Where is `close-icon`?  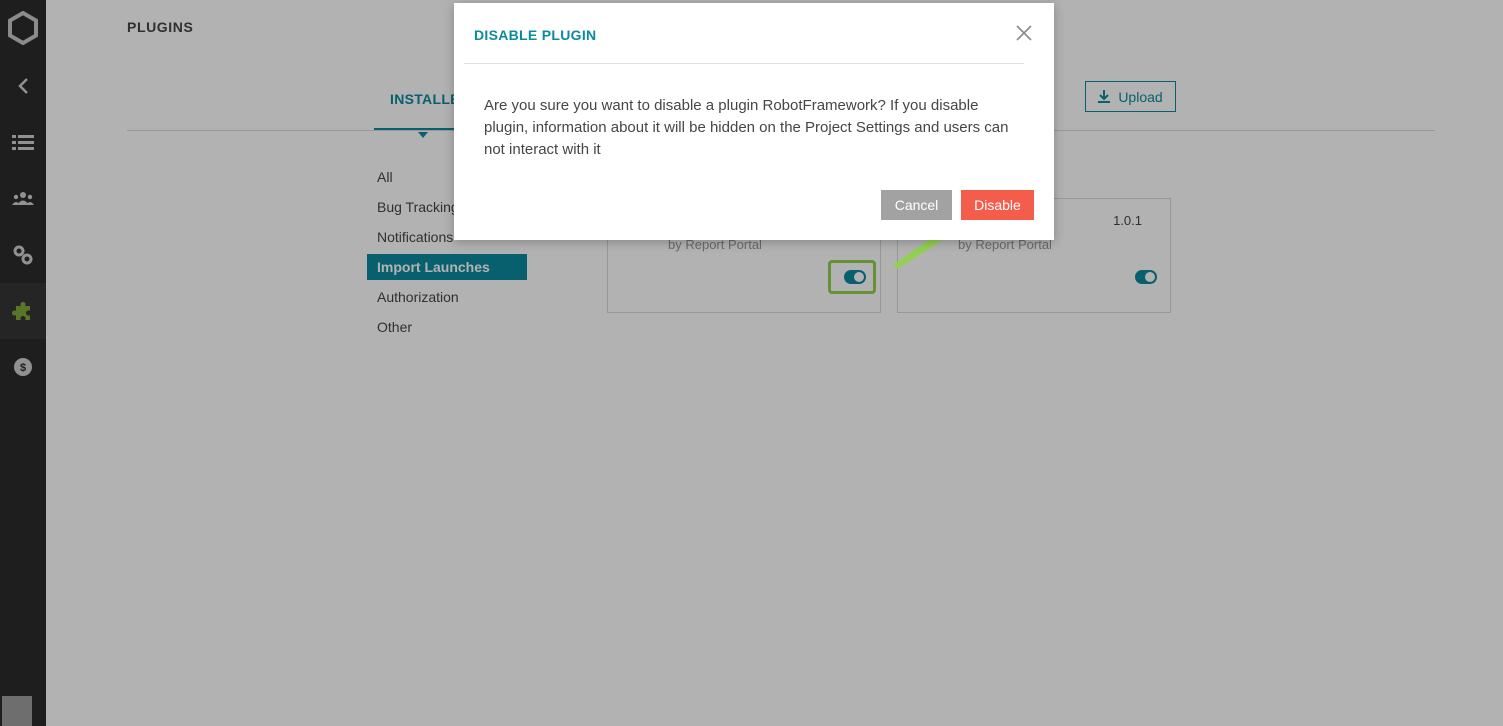 close-icon is located at coordinates (1024, 33).